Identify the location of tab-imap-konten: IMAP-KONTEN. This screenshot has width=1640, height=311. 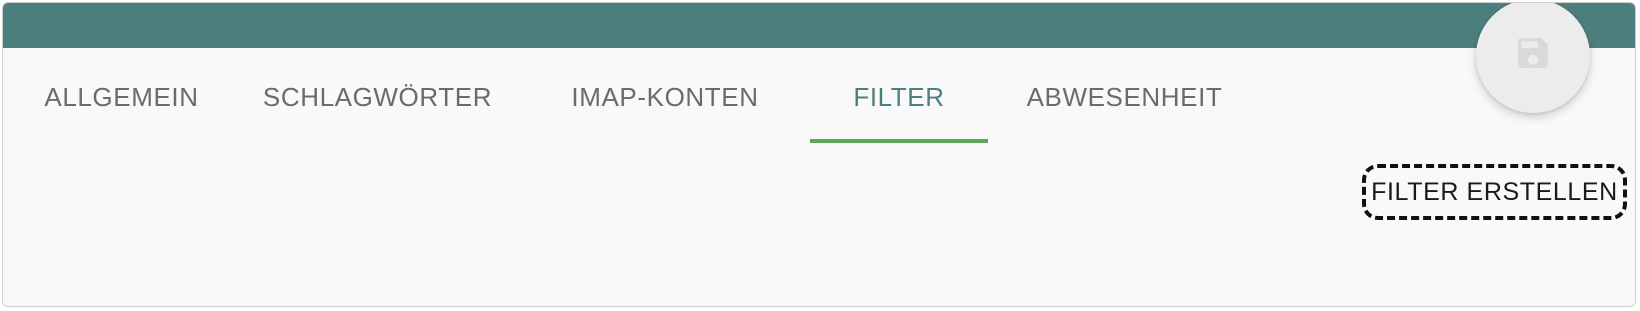
(665, 96).